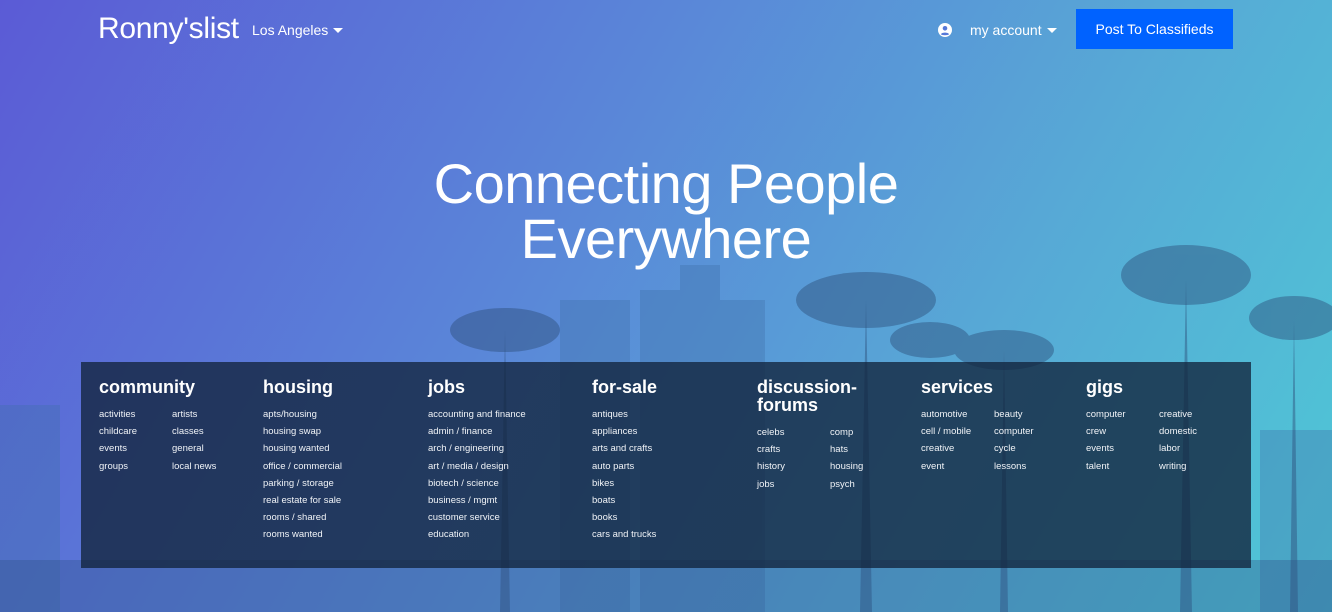 Image resolution: width=1332 pixels, height=612 pixels. Describe the element at coordinates (503, 517) in the screenshot. I see `category-link: customer service` at that location.